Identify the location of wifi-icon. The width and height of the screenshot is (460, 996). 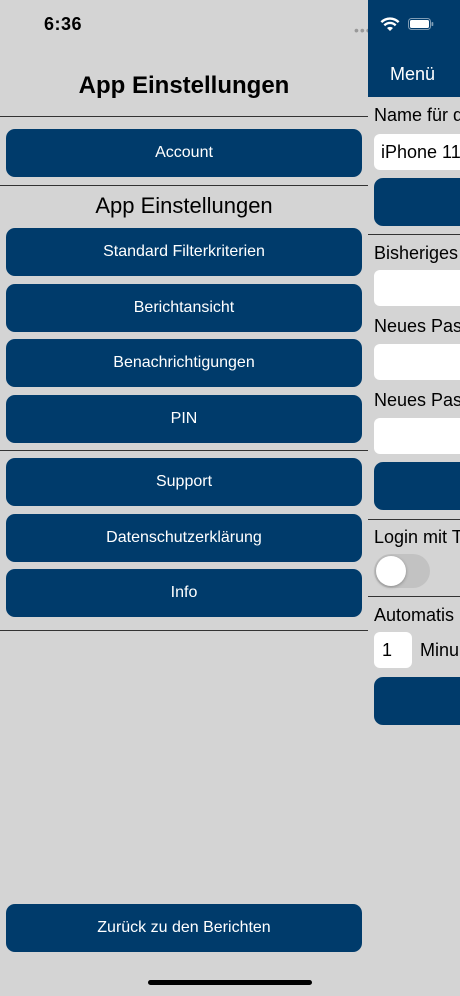
(390, 24).